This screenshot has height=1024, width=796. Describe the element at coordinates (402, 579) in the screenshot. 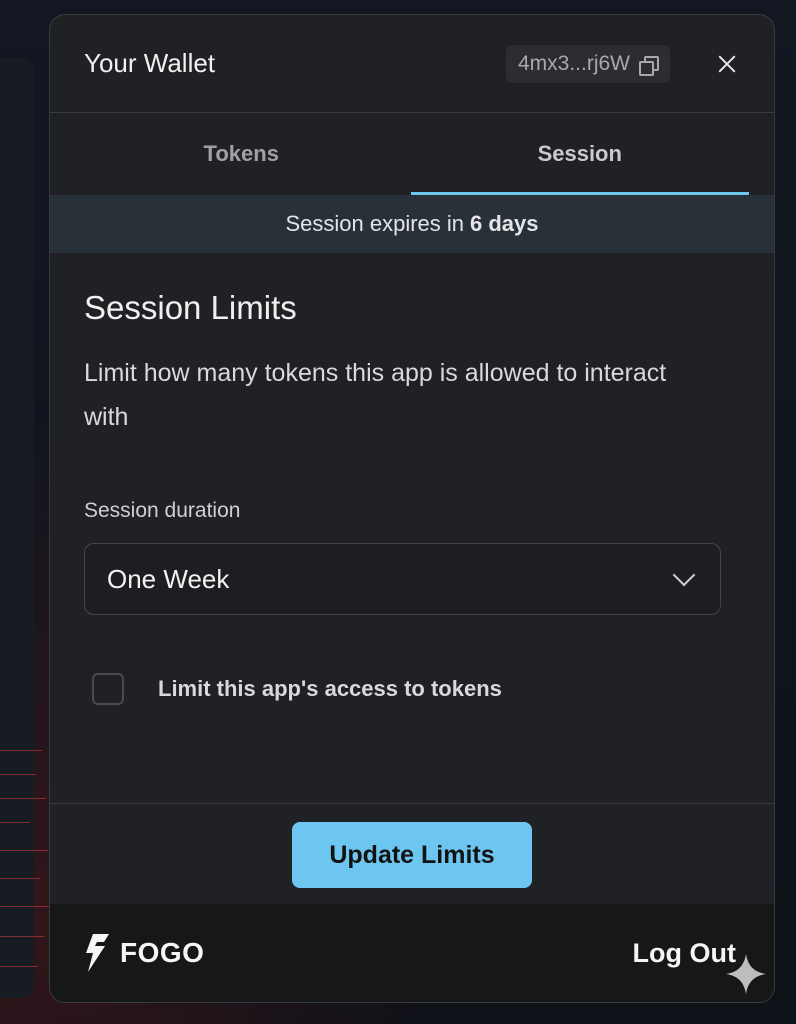

I see `session-duration-select: One Week` at that location.